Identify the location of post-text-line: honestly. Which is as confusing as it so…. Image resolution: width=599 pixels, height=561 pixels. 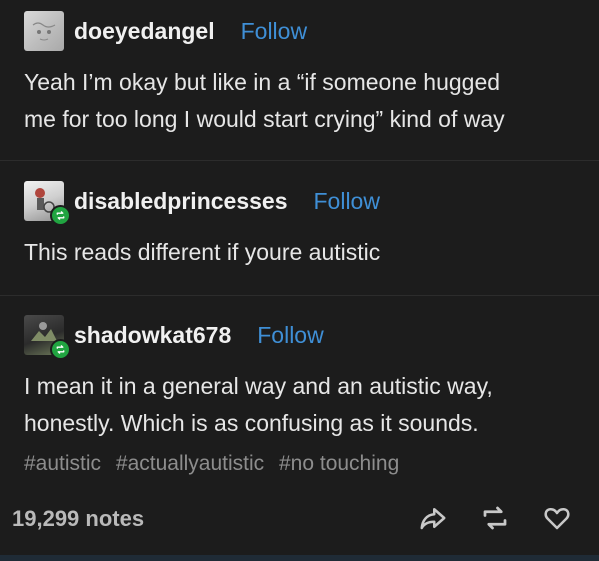
(251, 423).